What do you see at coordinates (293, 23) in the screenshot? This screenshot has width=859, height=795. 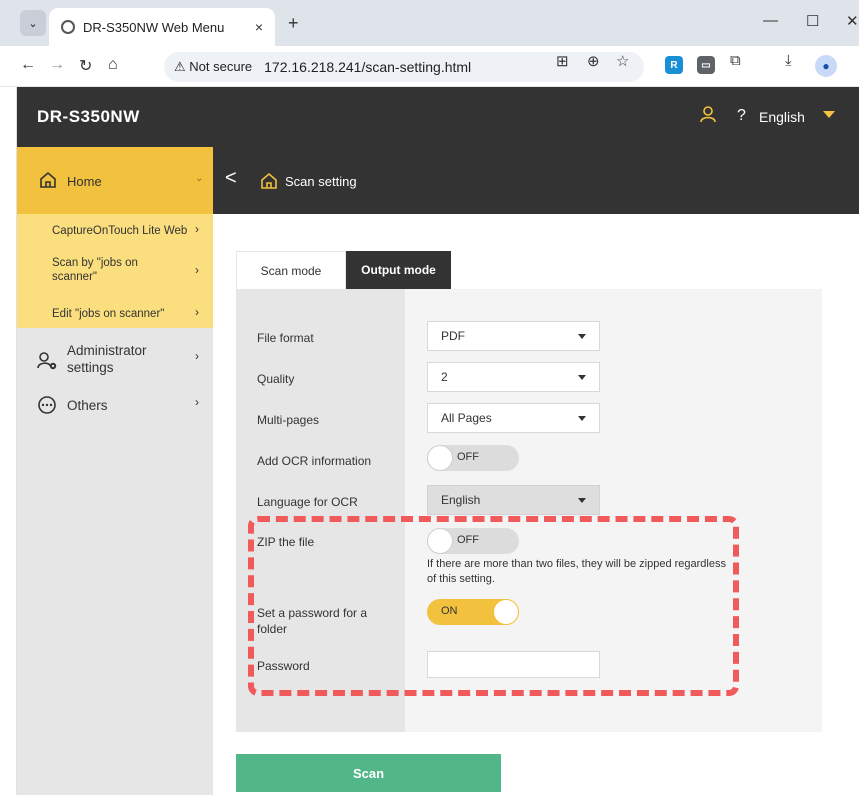 I see `new-tab-button: +` at bounding box center [293, 23].